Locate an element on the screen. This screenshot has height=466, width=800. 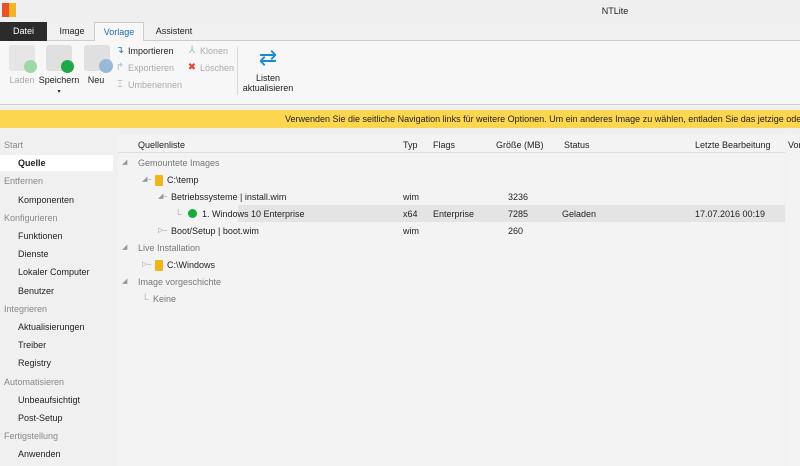
neu-button: Neu is located at coordinates (98, 65).